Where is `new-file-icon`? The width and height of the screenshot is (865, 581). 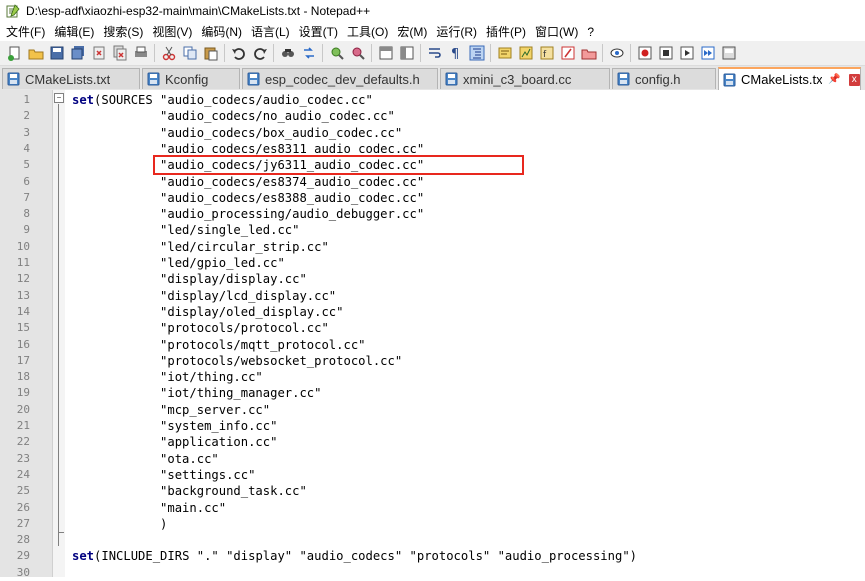
new-file-icon is located at coordinates (14, 53).